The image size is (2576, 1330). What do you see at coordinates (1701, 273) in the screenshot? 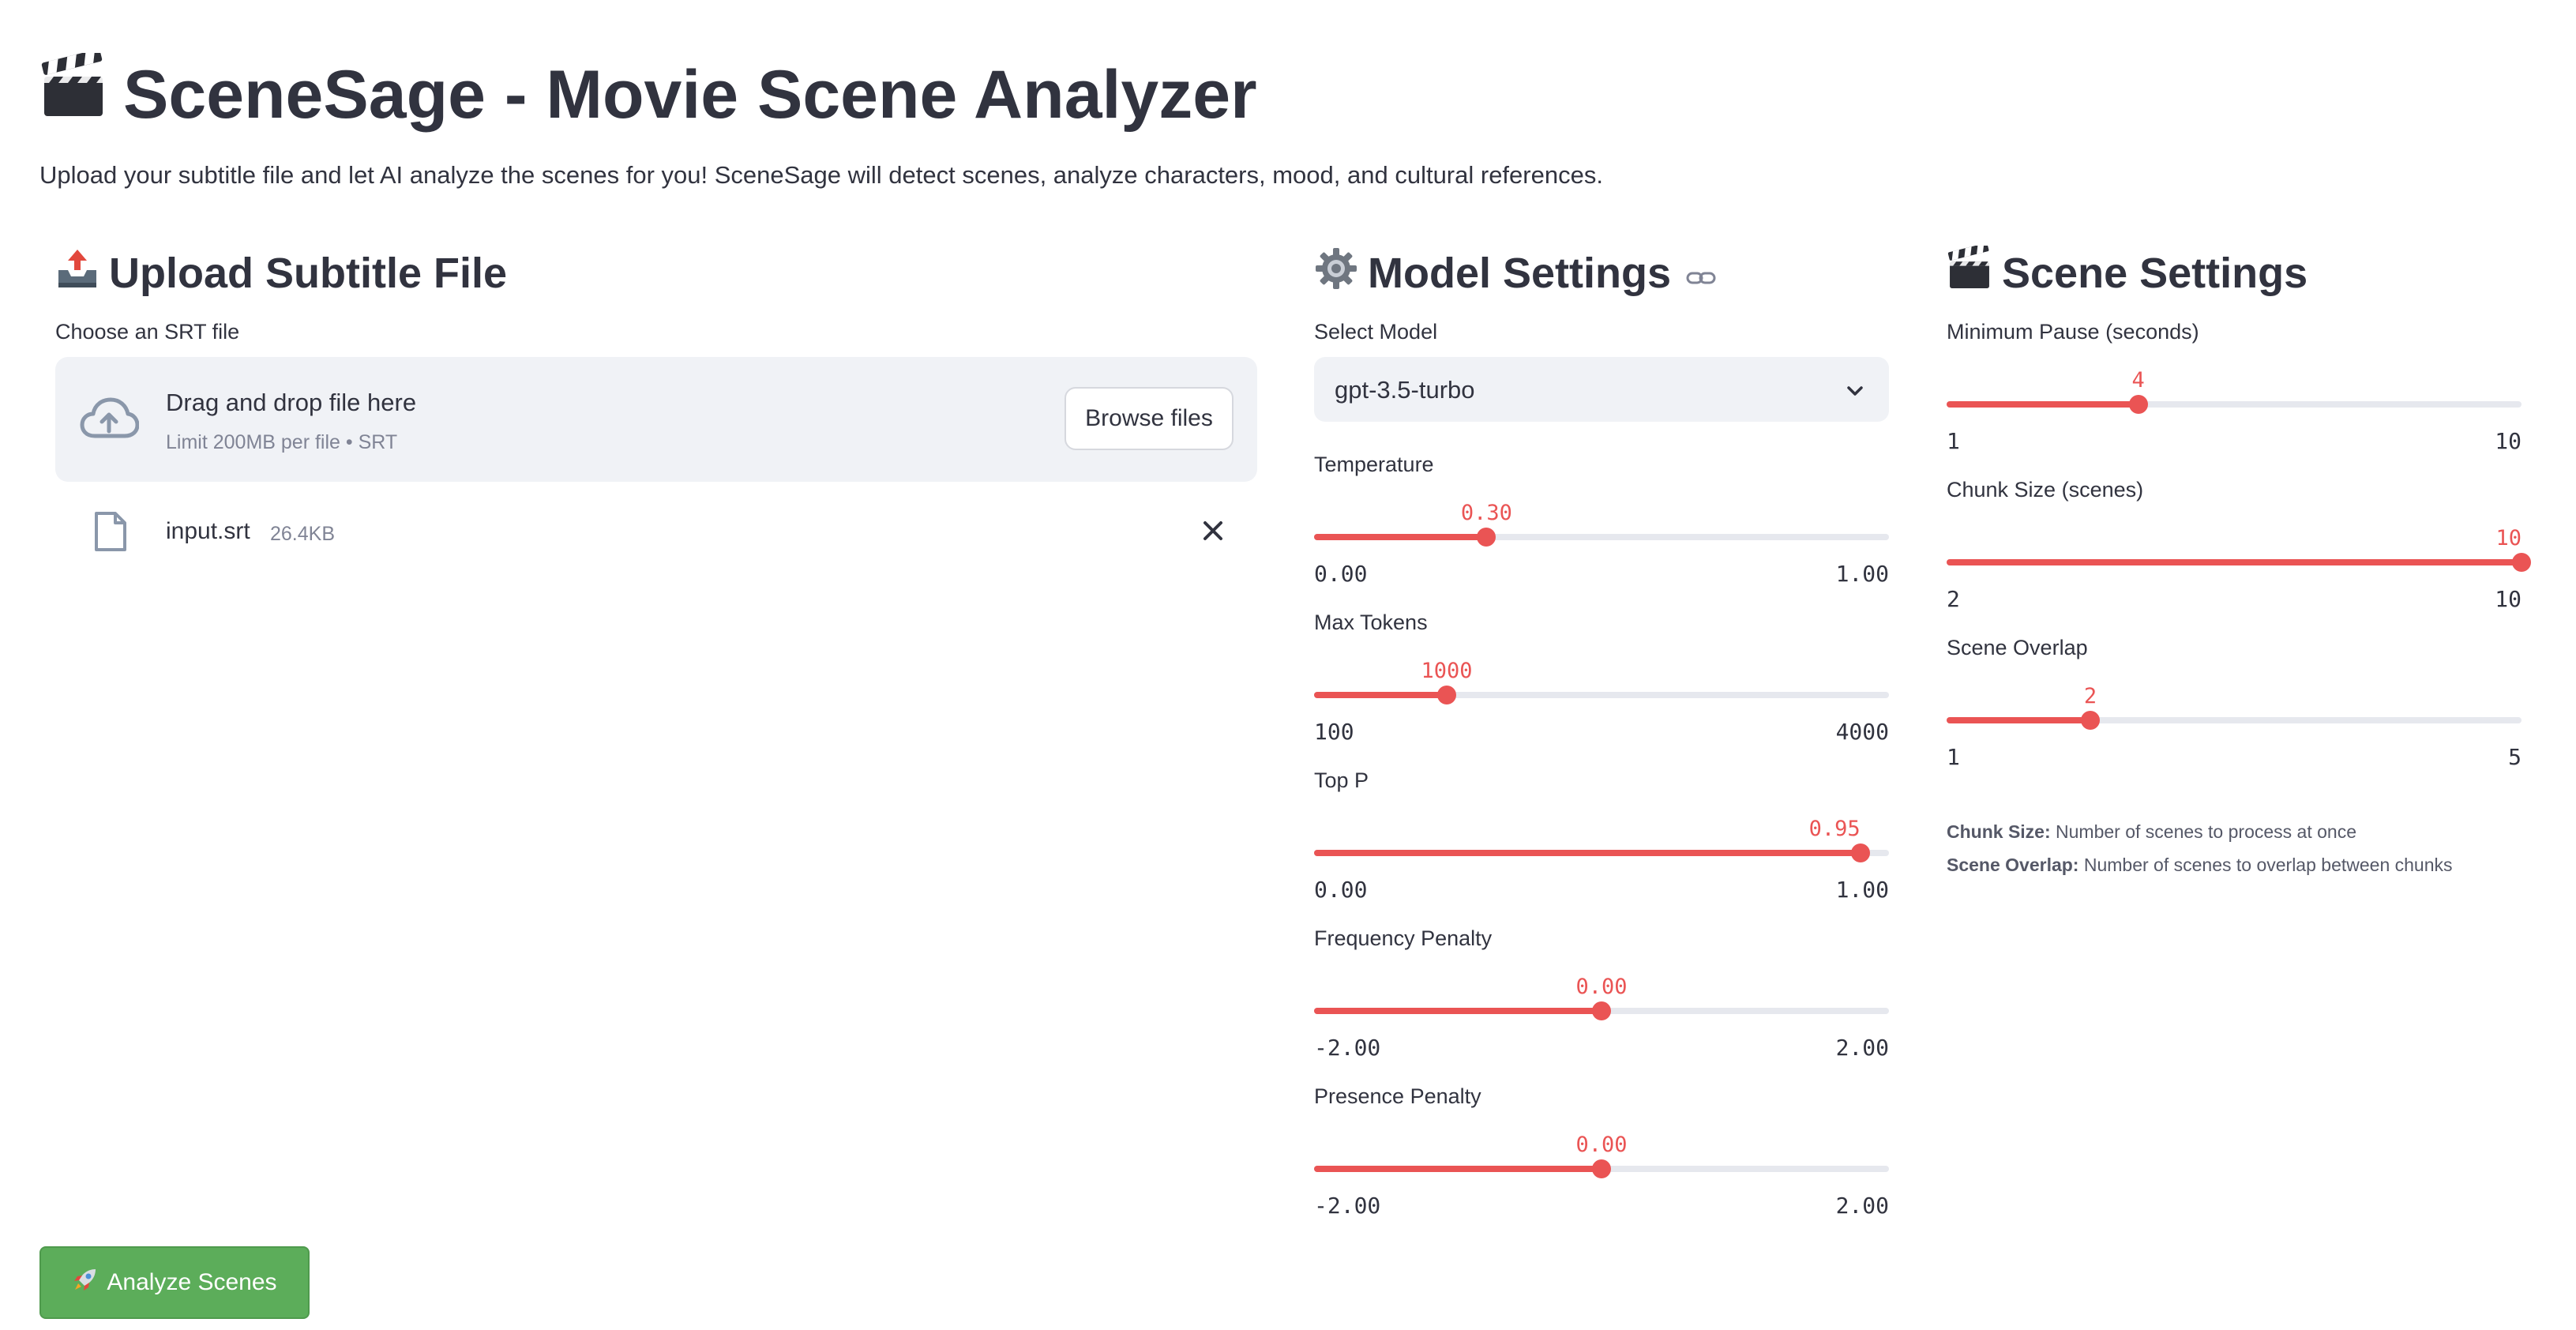
I see `link-icon` at bounding box center [1701, 273].